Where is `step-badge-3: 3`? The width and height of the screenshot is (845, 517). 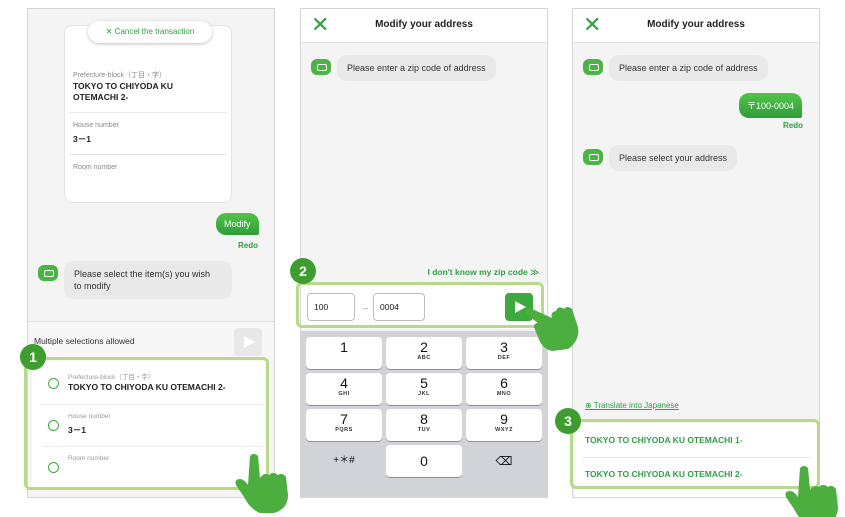 step-badge-3: 3 is located at coordinates (568, 421).